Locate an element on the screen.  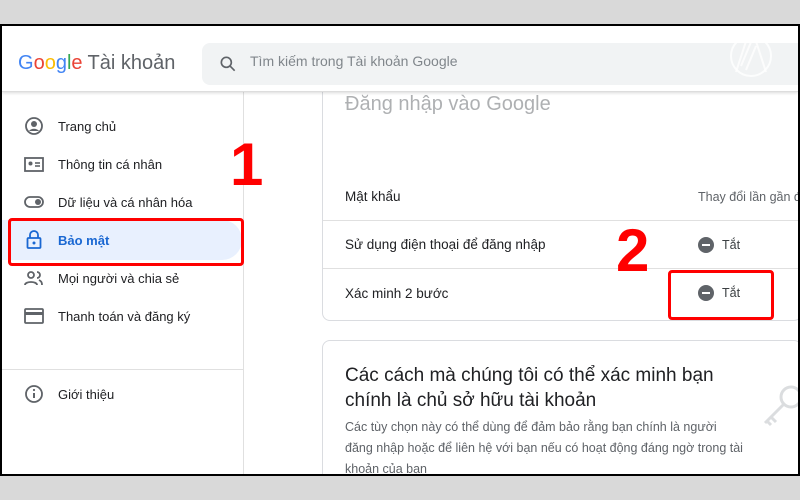
annotation-box-security is located at coordinates (126, 242).